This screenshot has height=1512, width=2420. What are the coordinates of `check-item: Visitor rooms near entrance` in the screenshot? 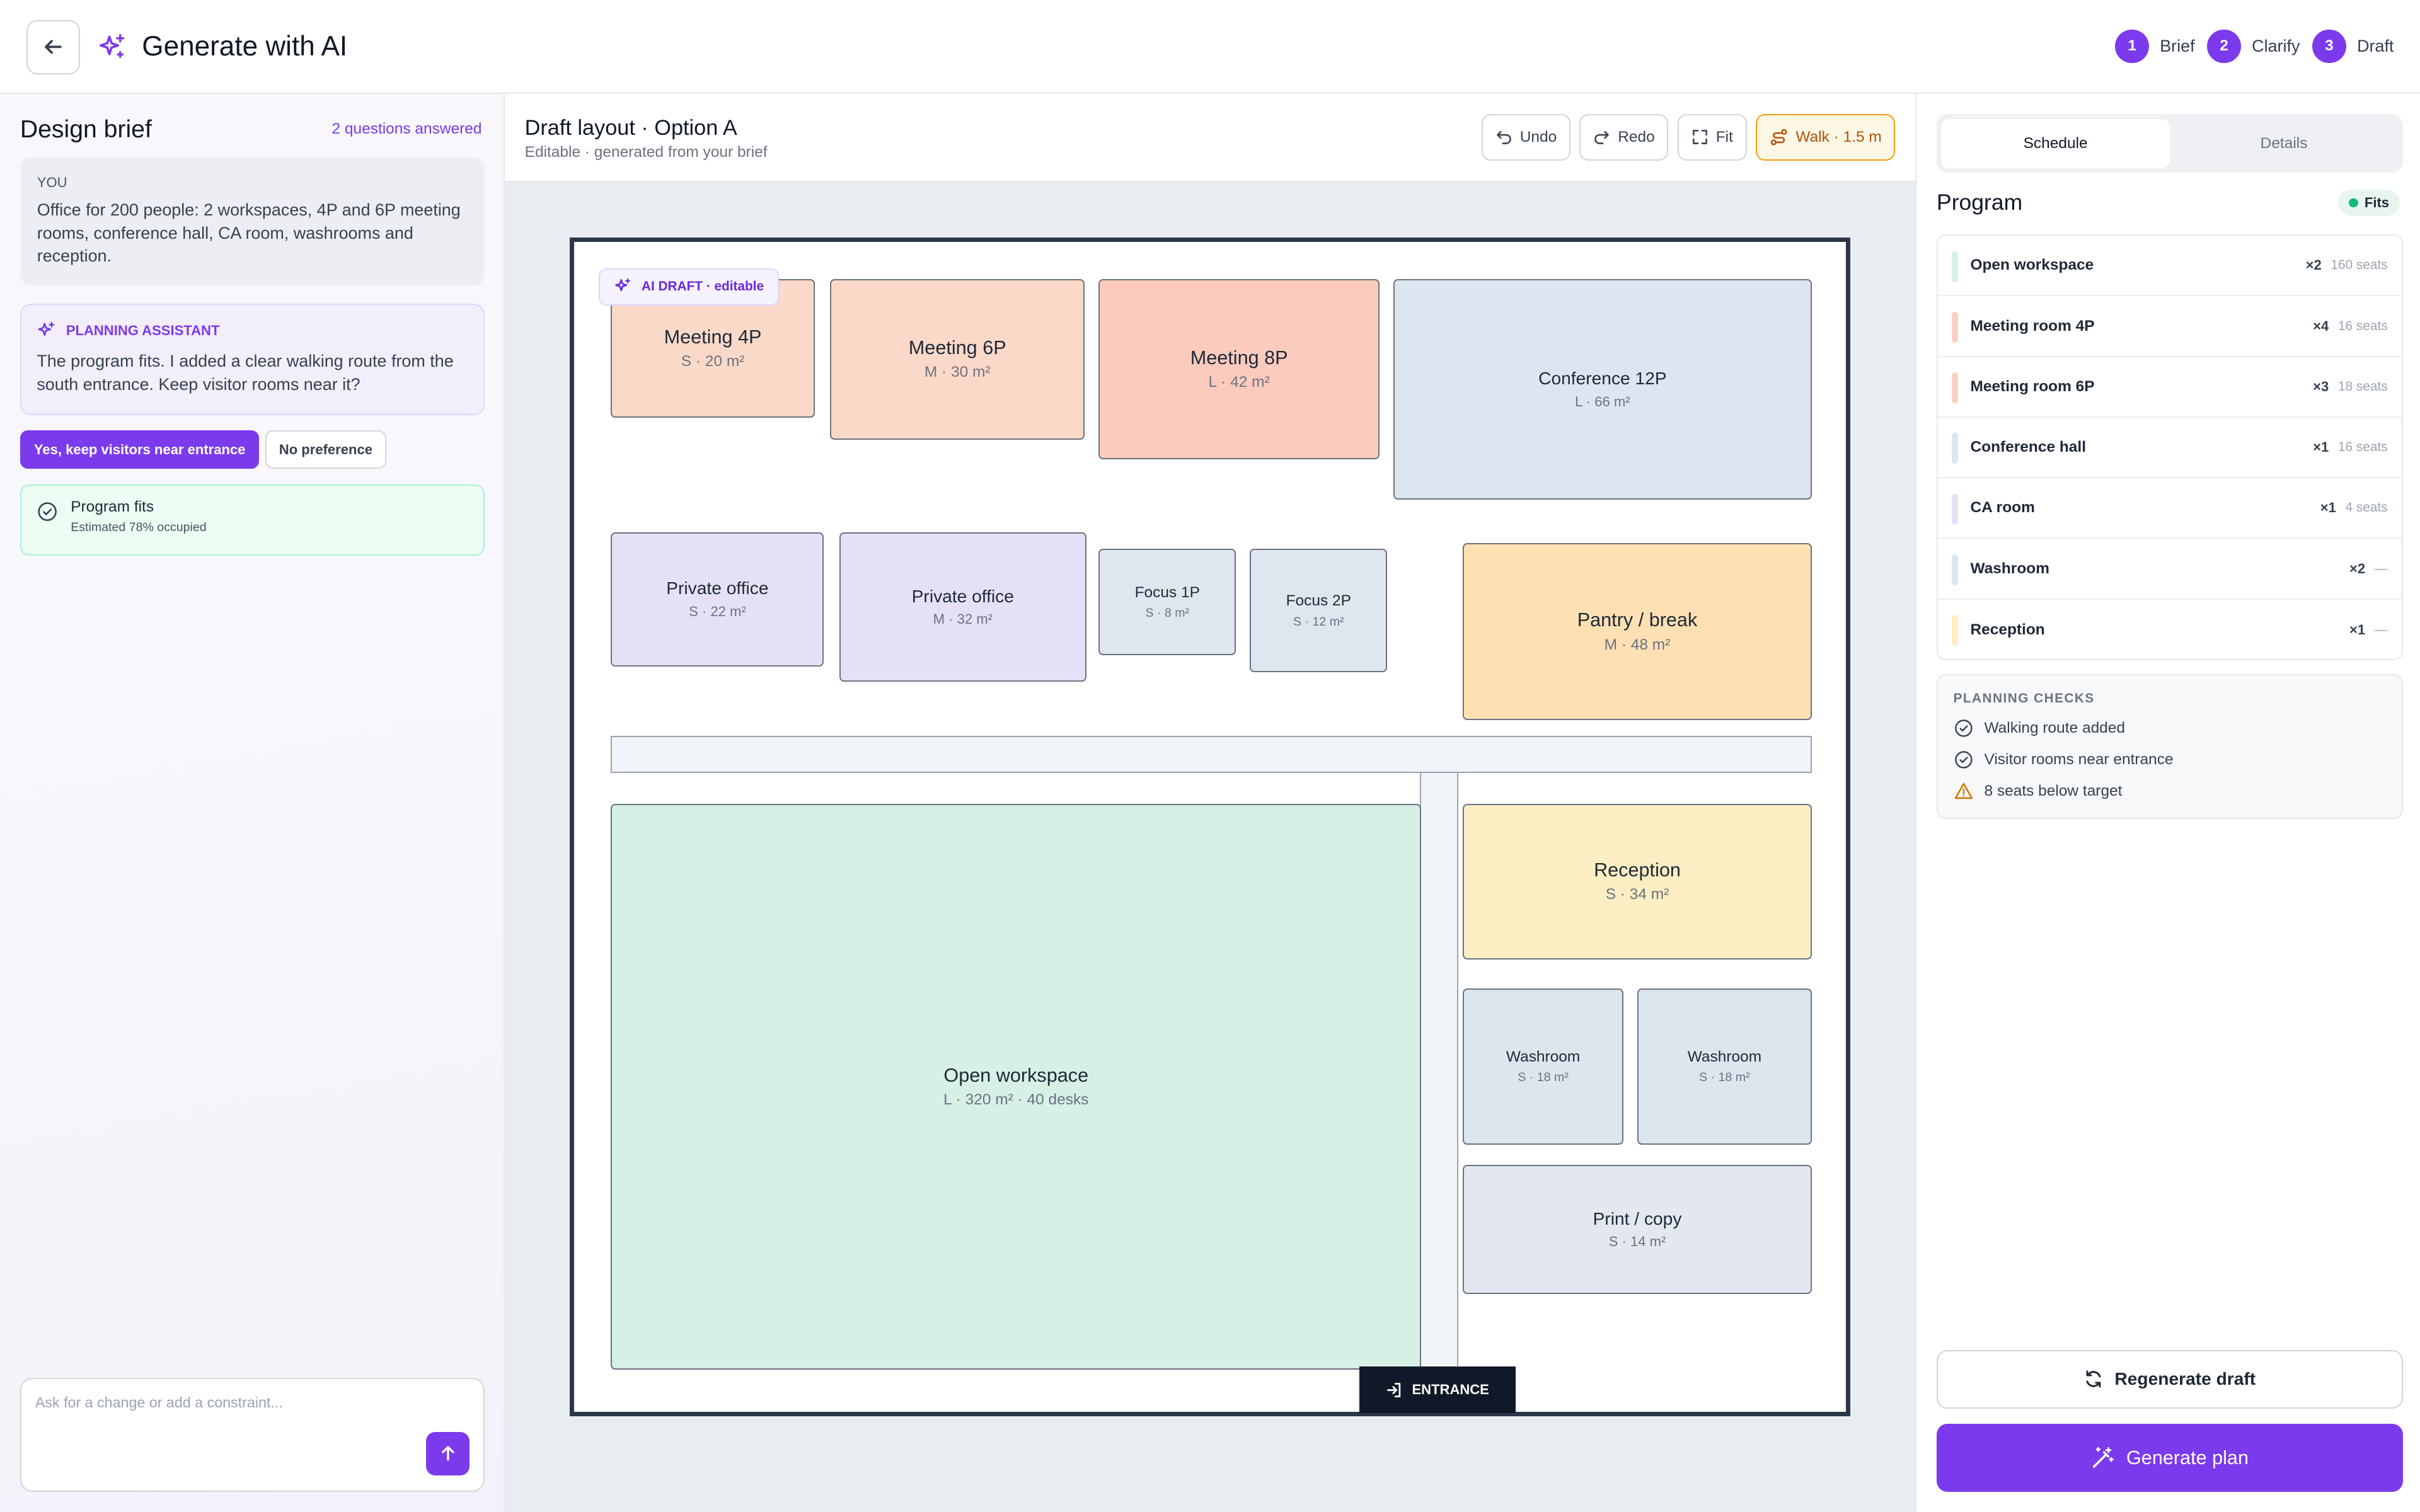 It's located at (2170, 760).